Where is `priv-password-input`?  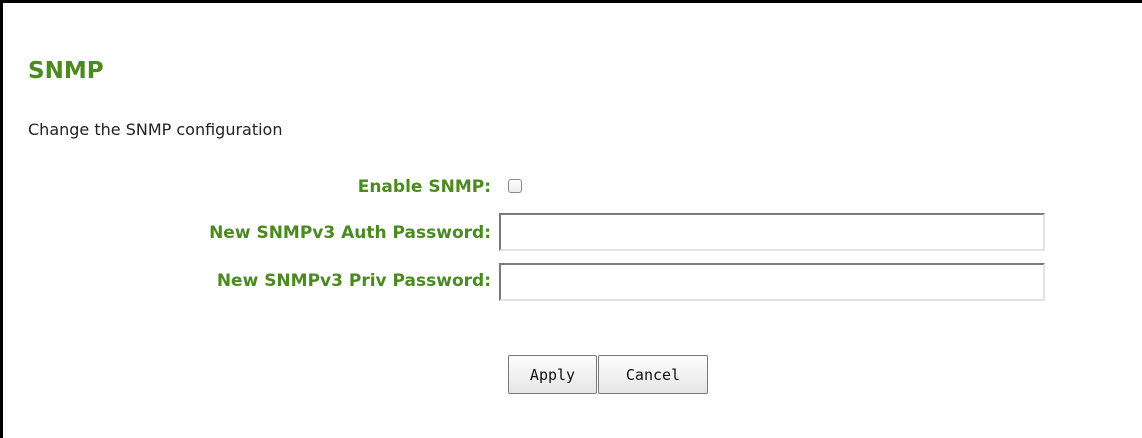 priv-password-input is located at coordinates (772, 282).